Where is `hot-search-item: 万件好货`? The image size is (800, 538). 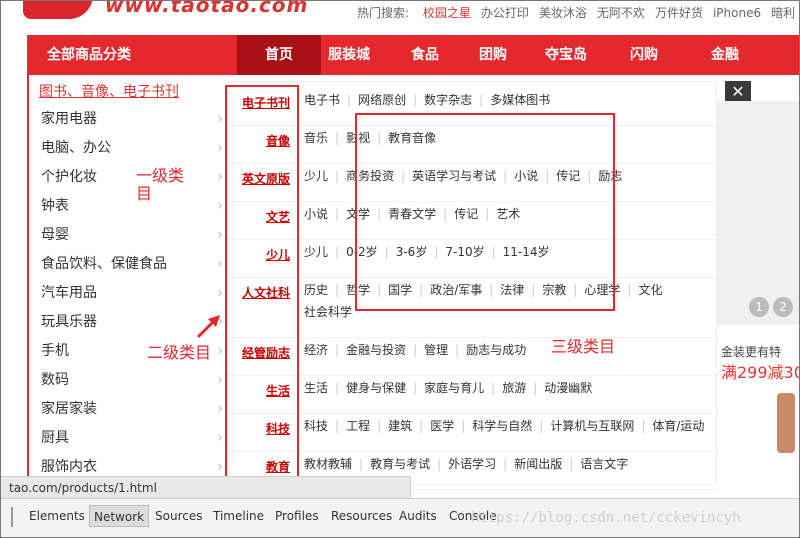
hot-search-item: 万件好货 is located at coordinates (679, 13).